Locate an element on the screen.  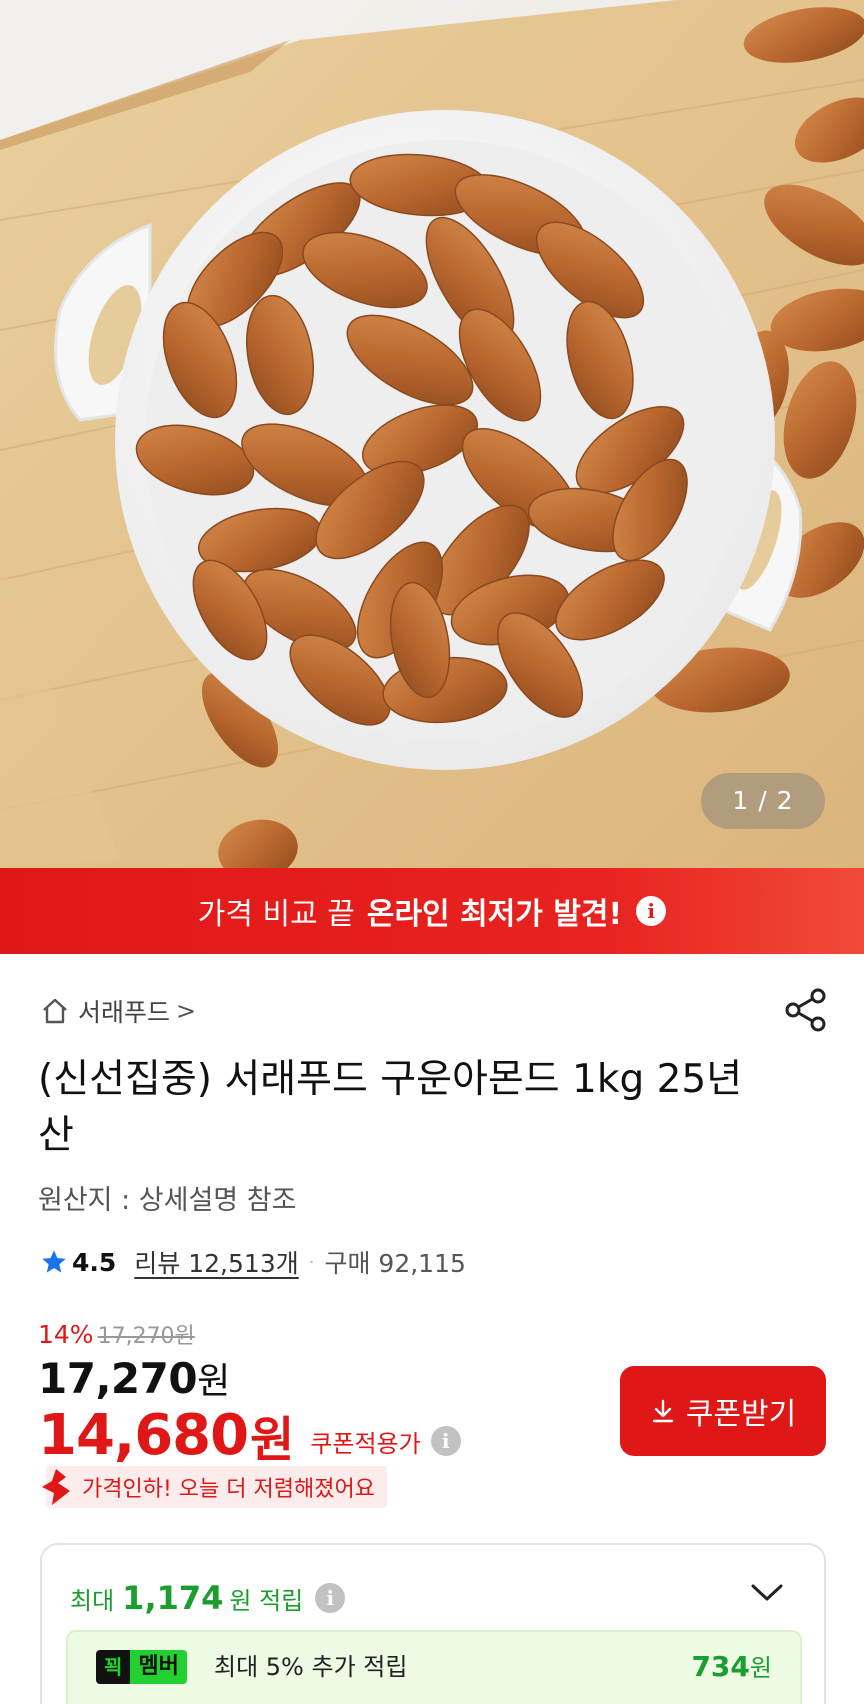
coupon-price-unit: 원 is located at coordinates (272, 1440).